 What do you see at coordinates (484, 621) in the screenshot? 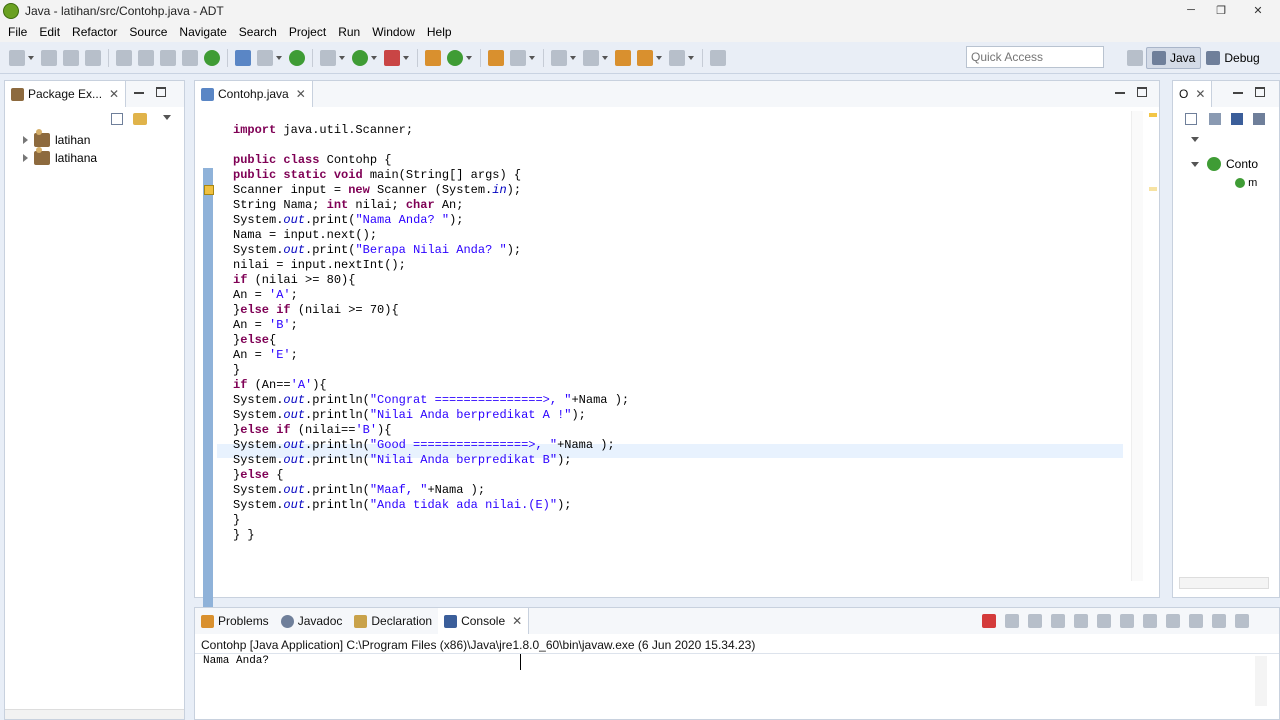
I see `tab-console: Console ✕` at bounding box center [484, 621].